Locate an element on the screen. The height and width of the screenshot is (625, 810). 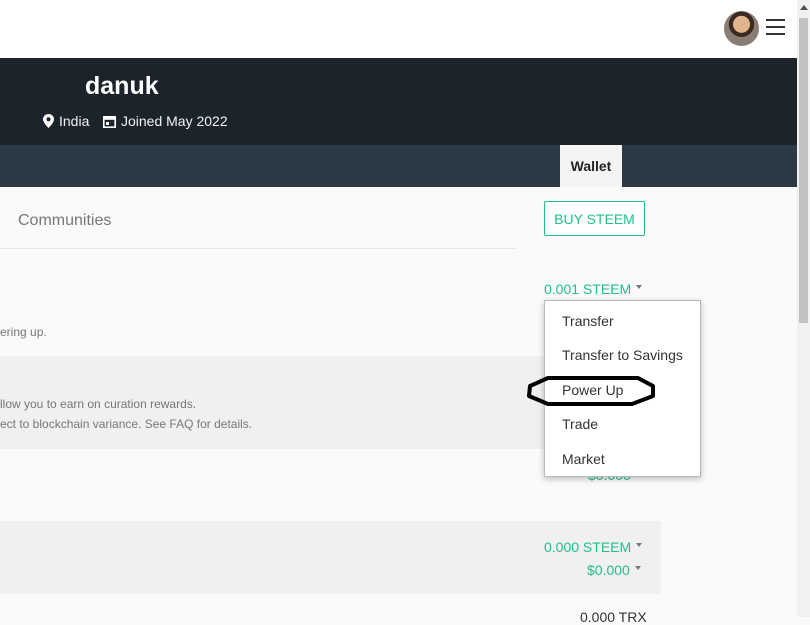
menu-item-transfer-to-savings: Transfer to Savings is located at coordinates (622, 355).